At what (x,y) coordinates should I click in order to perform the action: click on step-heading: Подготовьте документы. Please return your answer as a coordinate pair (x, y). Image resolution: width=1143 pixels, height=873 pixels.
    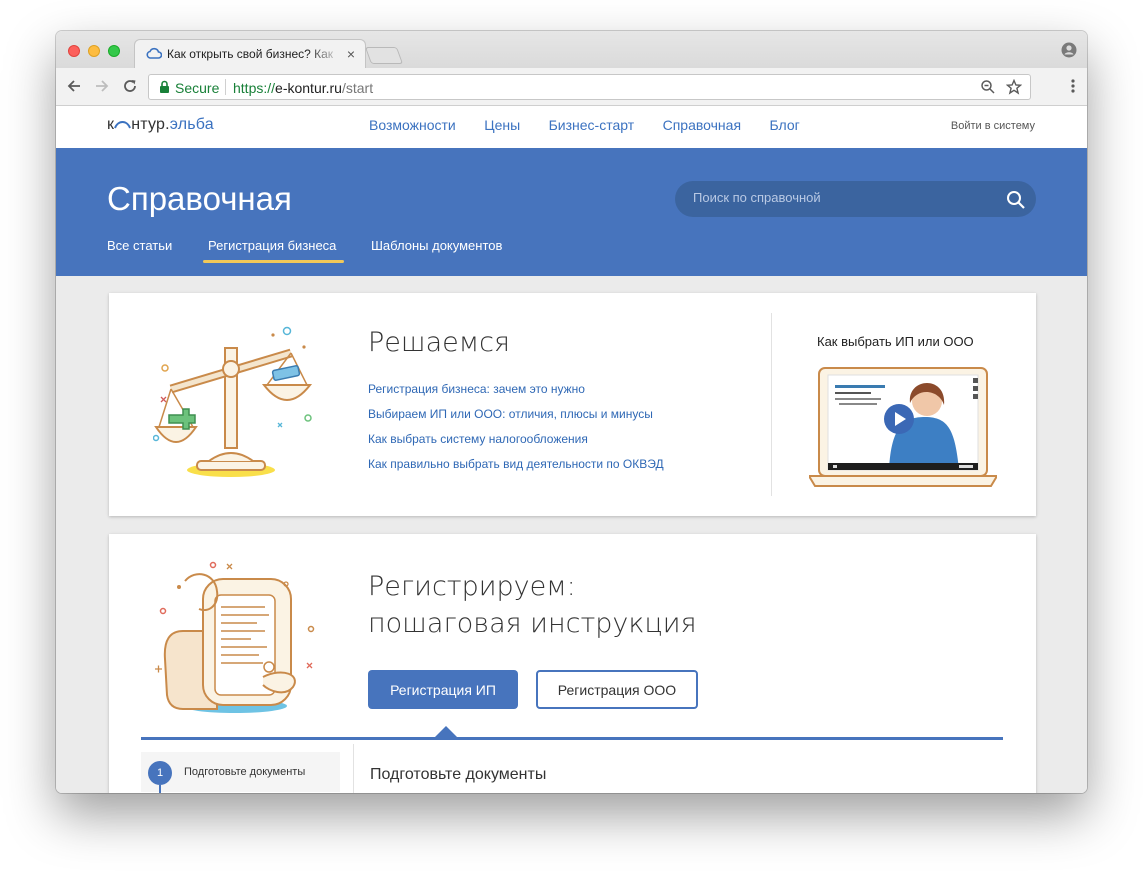
    Looking at the image, I should click on (458, 774).